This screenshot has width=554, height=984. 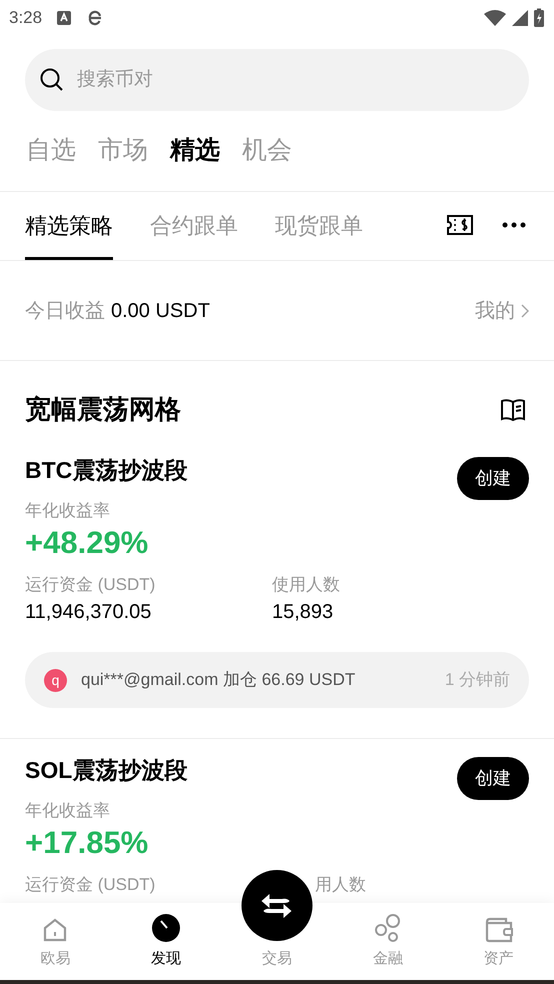 What do you see at coordinates (387, 959) in the screenshot?
I see `nav-tab: 金融` at bounding box center [387, 959].